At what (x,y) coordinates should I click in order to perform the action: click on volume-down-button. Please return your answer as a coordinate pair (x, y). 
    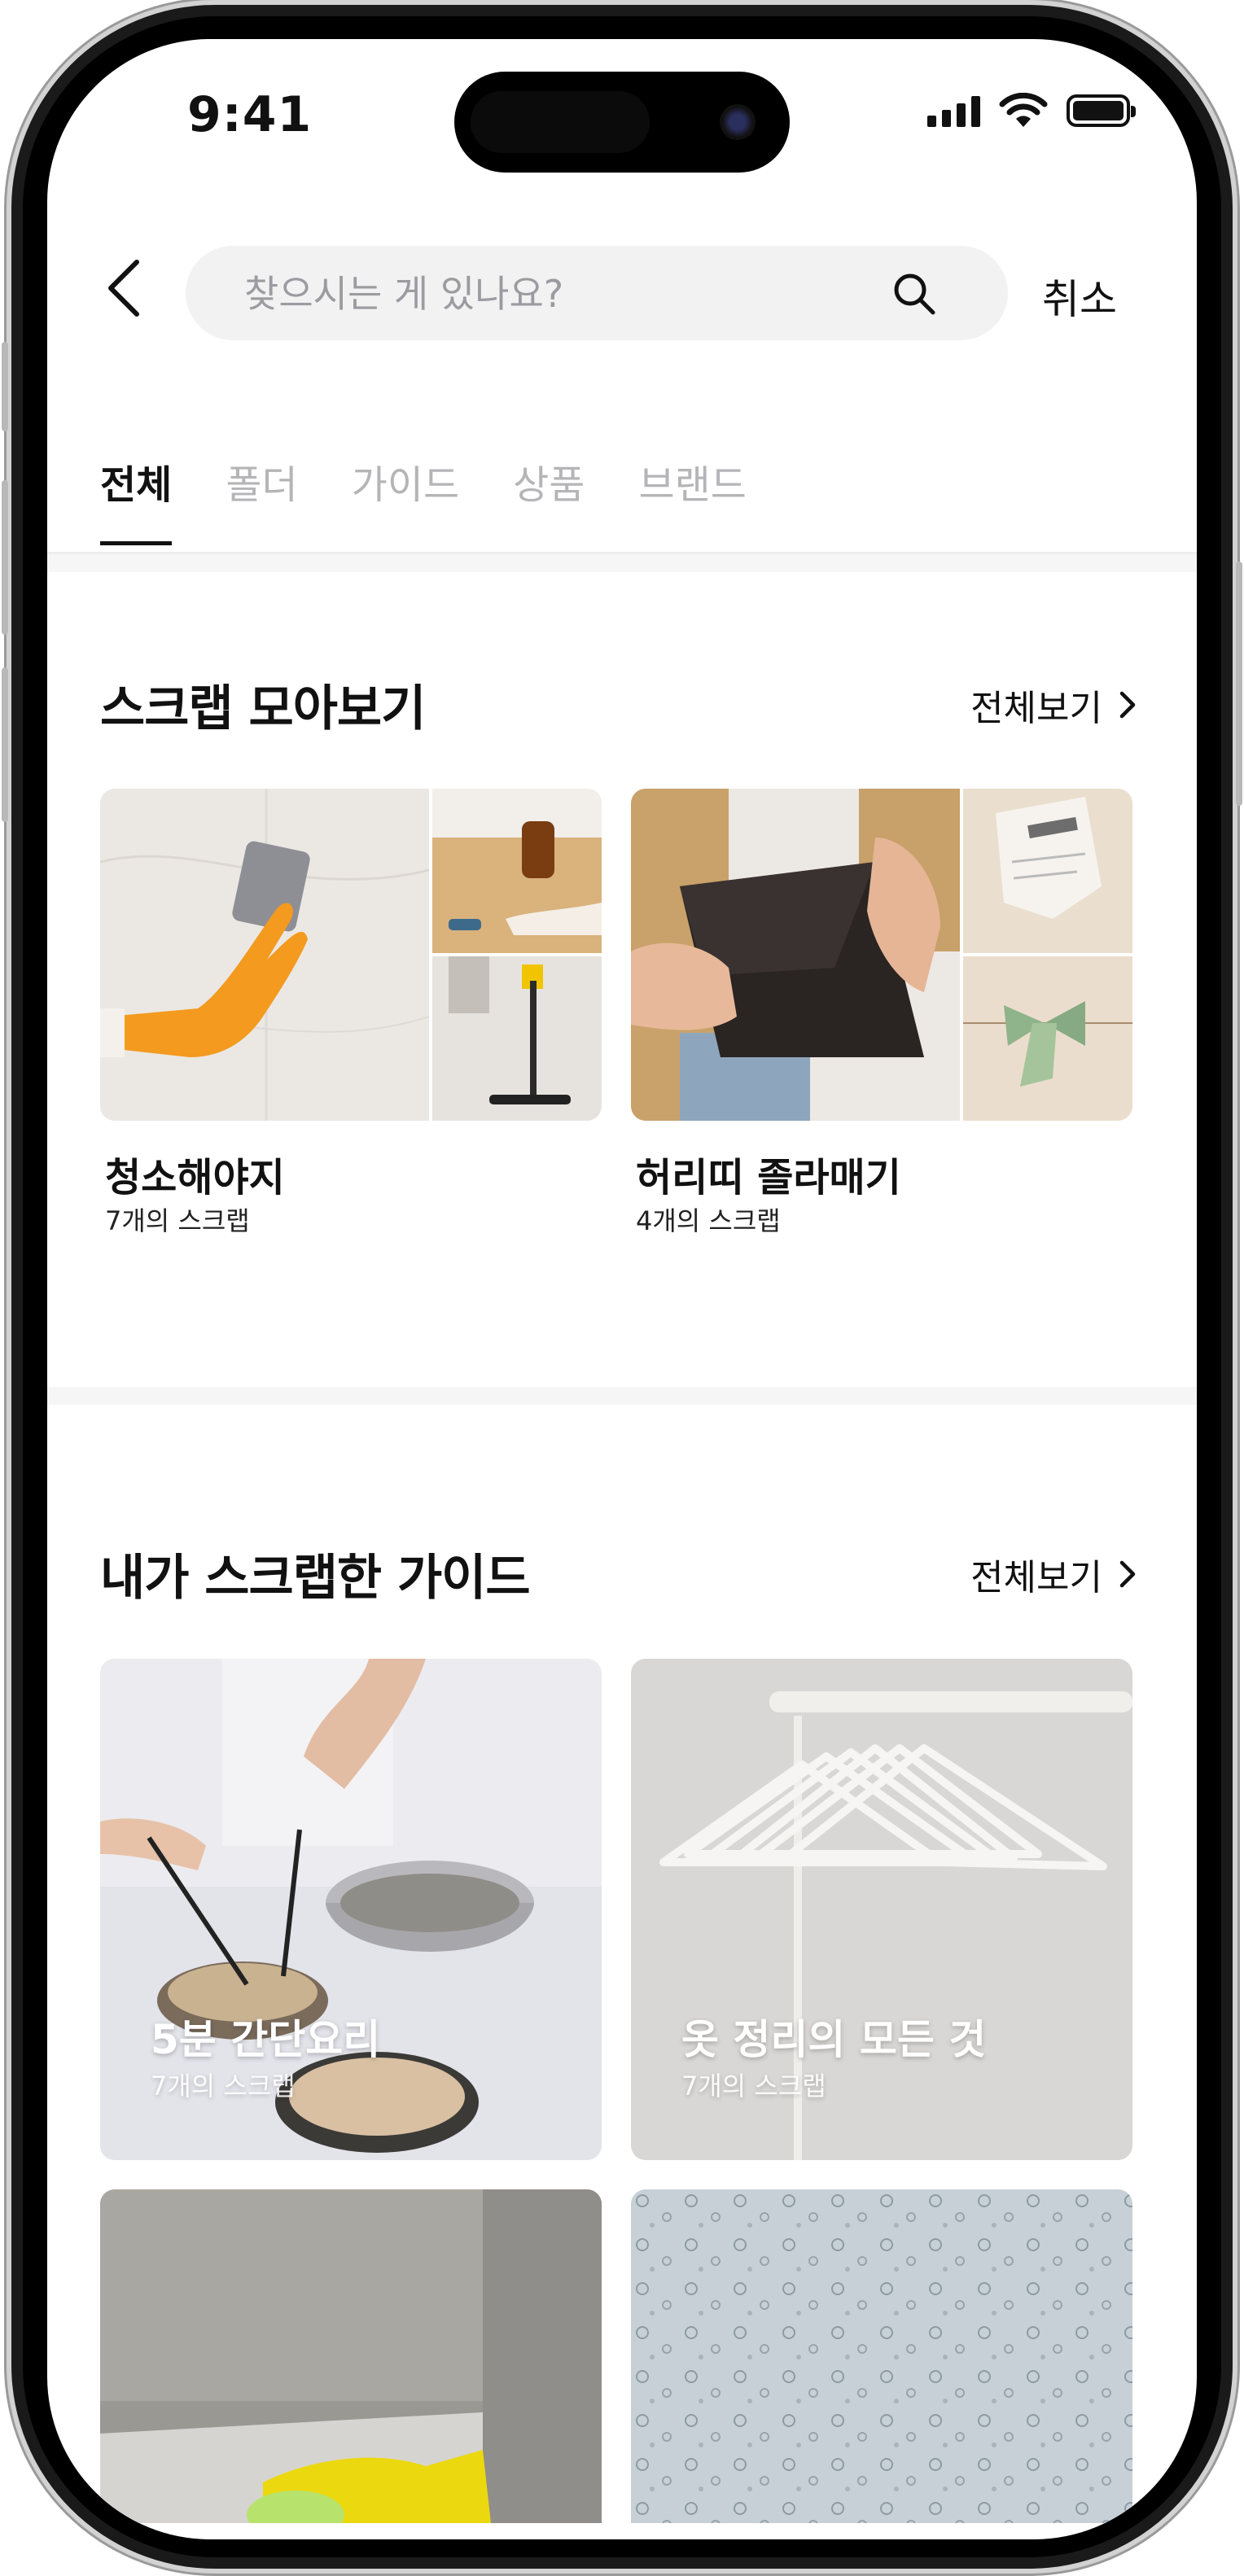
    Looking at the image, I should click on (5, 744).